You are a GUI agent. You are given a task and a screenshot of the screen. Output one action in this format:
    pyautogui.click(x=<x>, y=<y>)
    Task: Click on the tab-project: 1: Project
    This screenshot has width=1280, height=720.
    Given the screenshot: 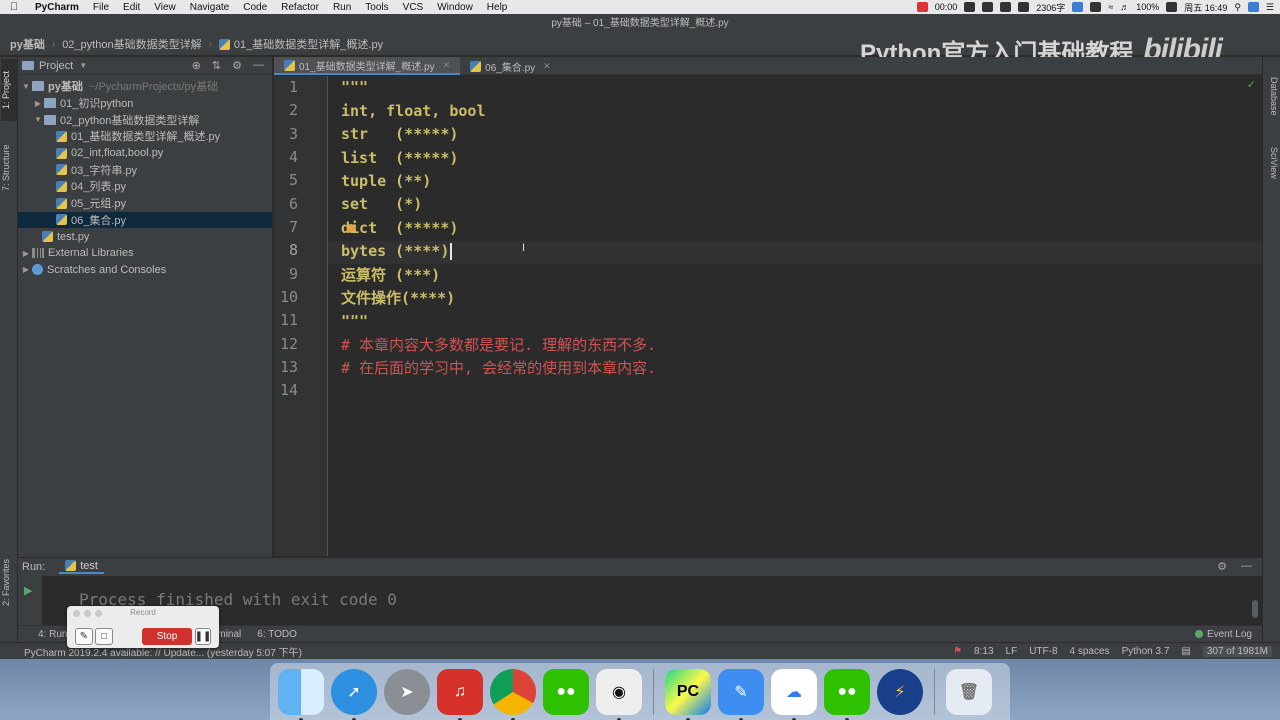 What is the action you would take?
    pyautogui.click(x=9, y=90)
    